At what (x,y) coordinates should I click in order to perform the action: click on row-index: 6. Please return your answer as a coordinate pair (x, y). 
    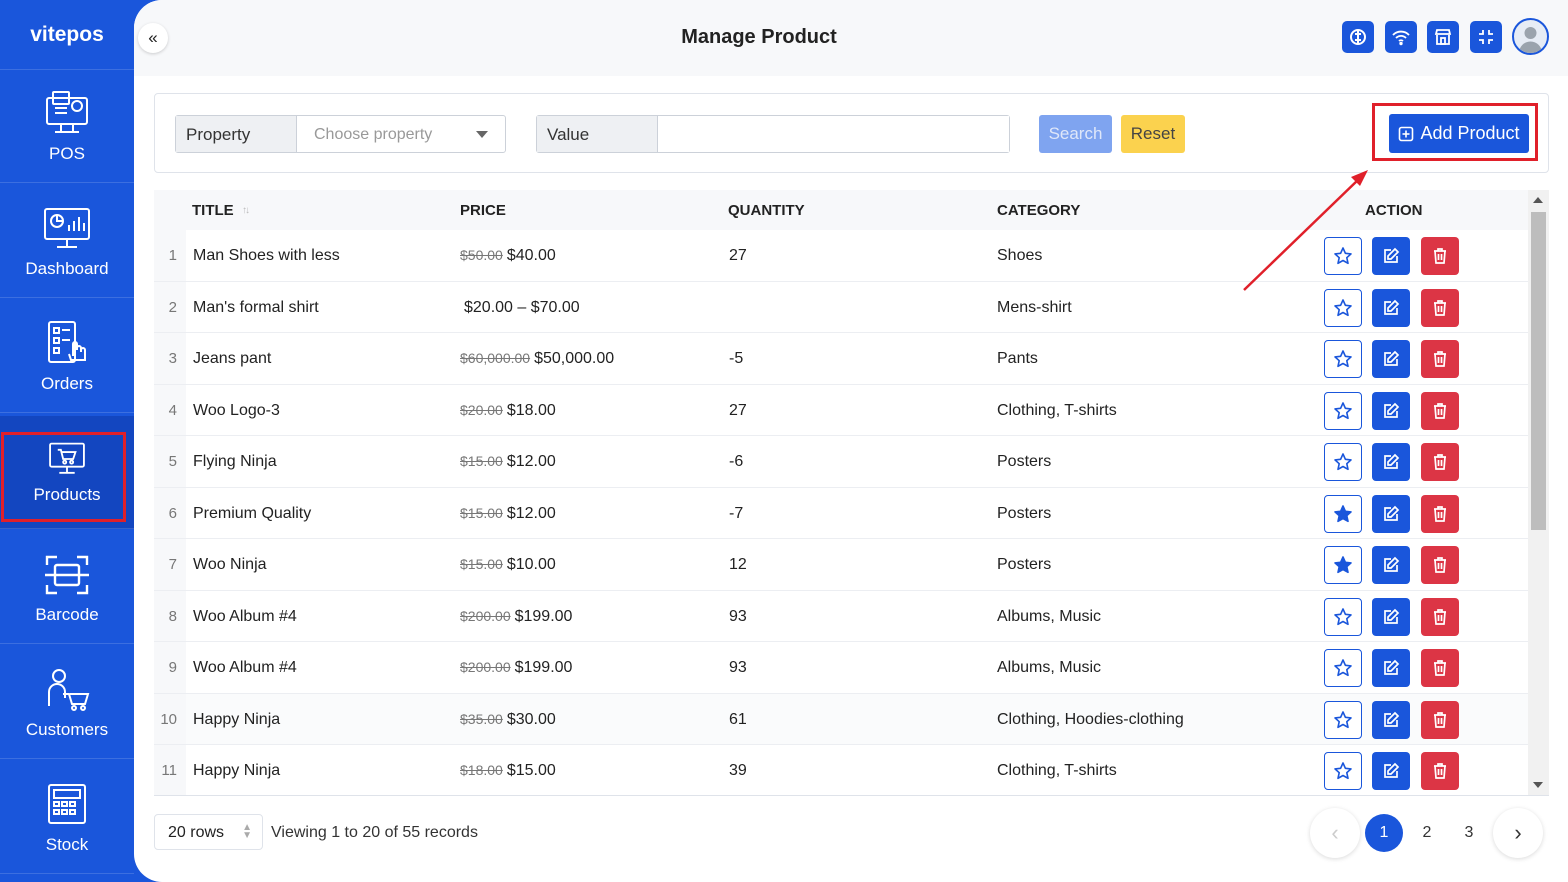
    Looking at the image, I should click on (170, 512).